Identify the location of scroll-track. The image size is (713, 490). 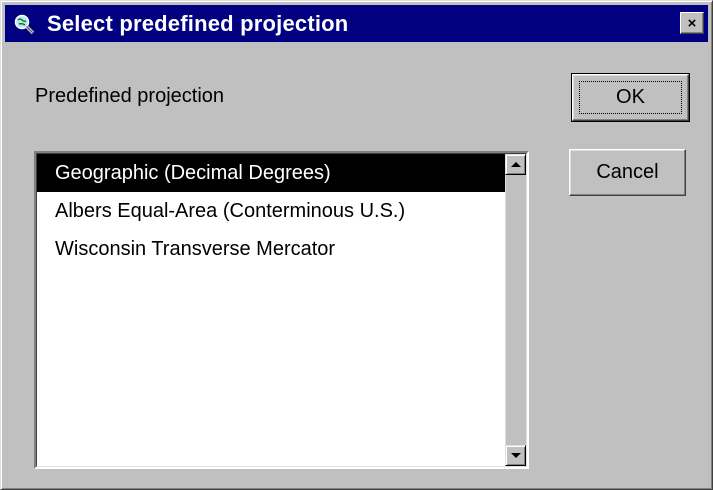
(515, 310).